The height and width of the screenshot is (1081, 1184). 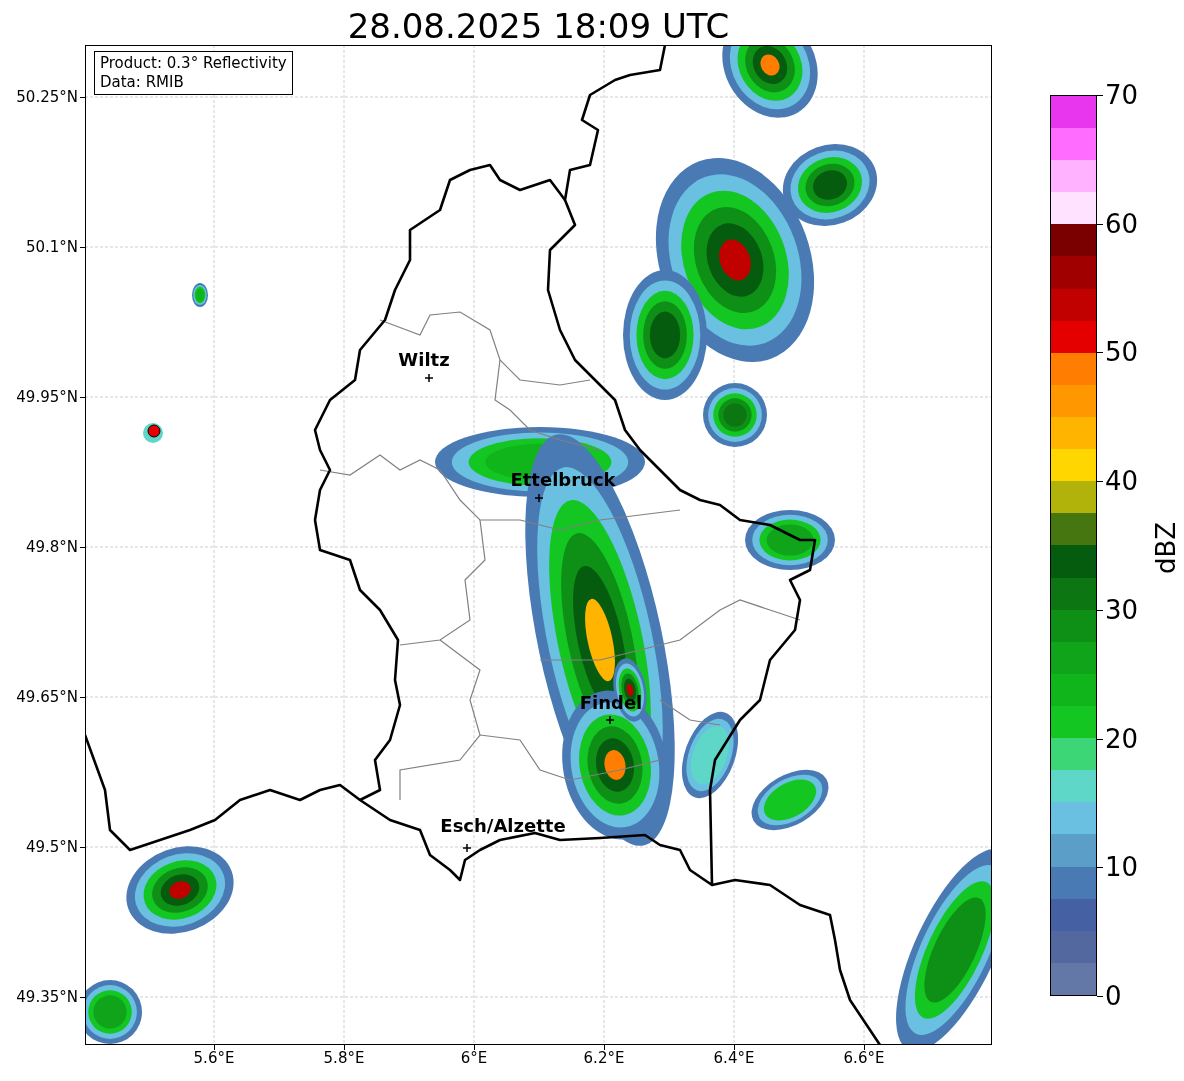 What do you see at coordinates (51, 247) in the screenshot?
I see `latitude-label: 50.1°N` at bounding box center [51, 247].